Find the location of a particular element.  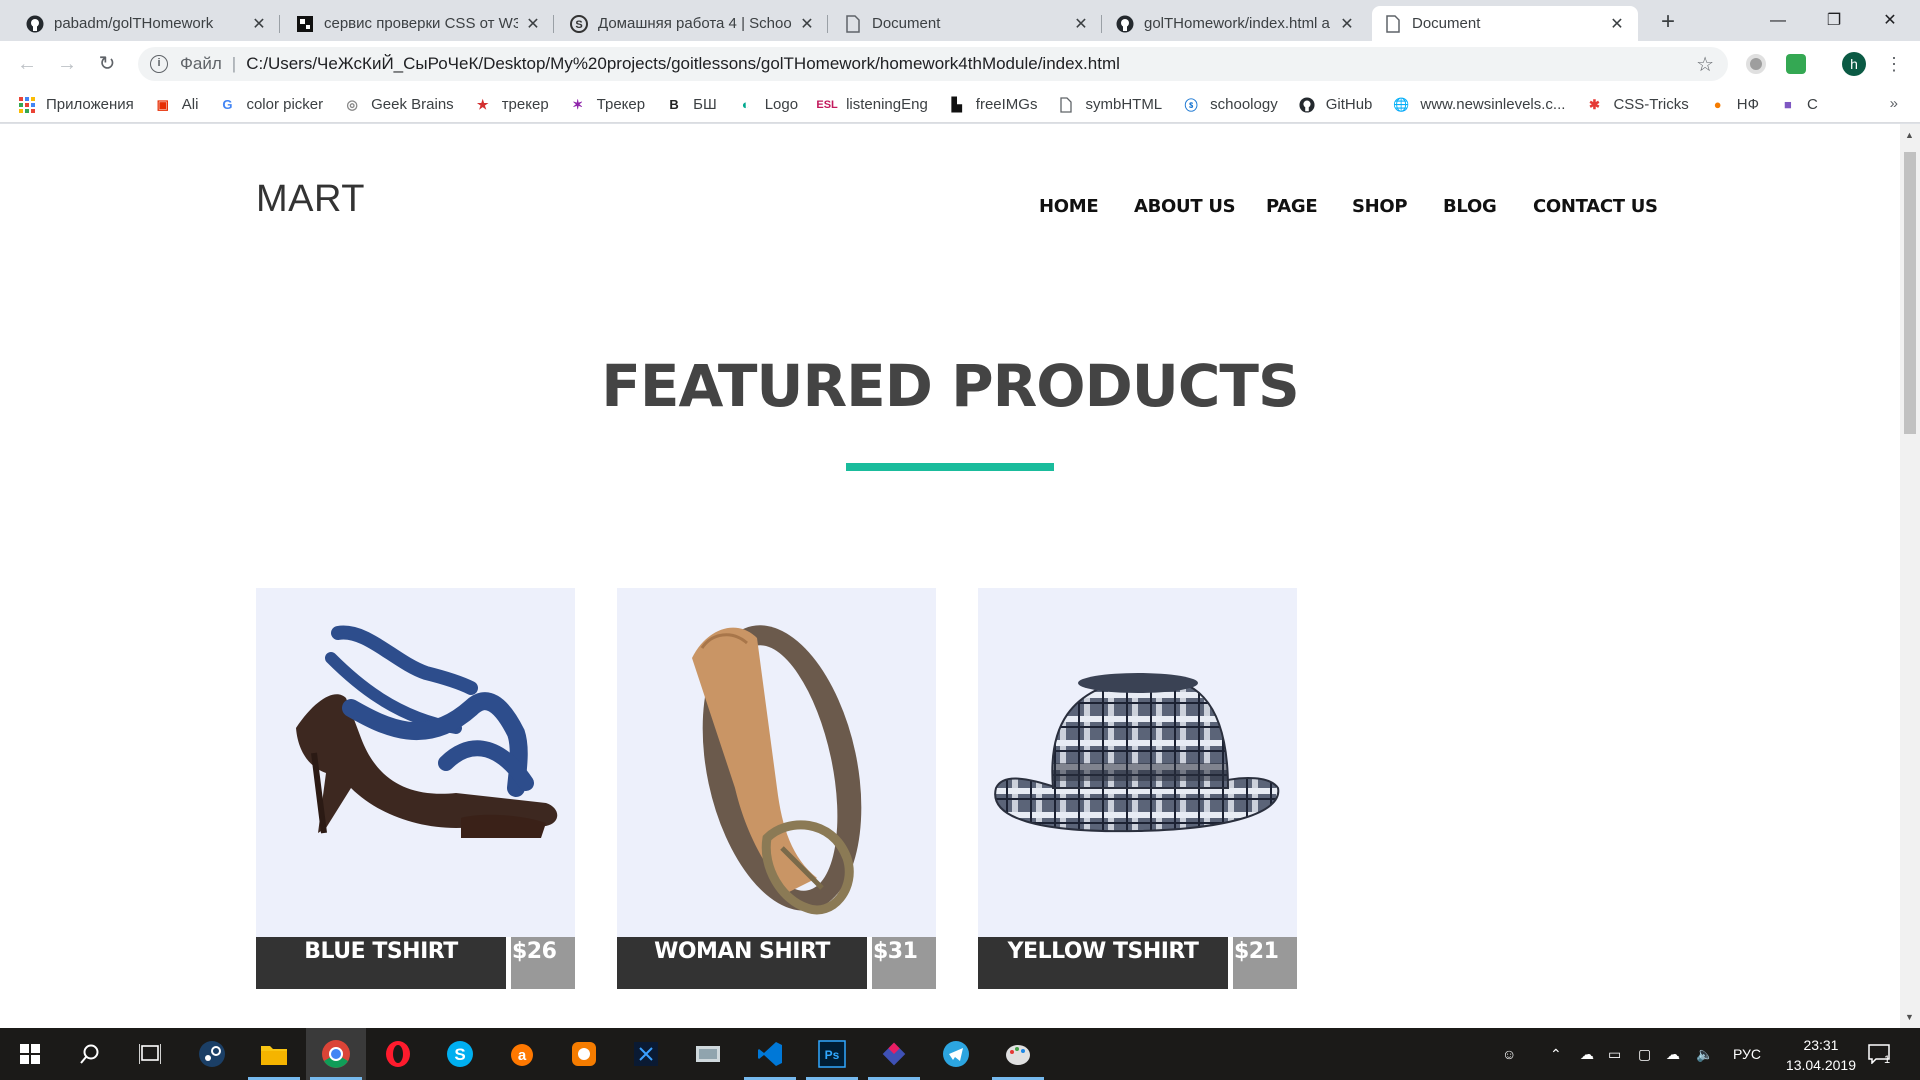

tab-separator is located at coordinates (279, 24).